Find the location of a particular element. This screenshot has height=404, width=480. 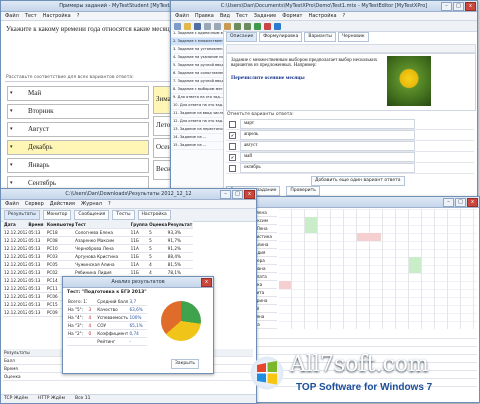

option-row: октябрь is located at coordinates (350, 168).